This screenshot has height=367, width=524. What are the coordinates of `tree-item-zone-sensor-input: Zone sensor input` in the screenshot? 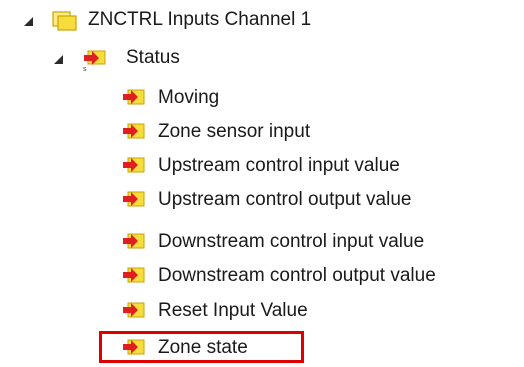 It's located at (262, 132).